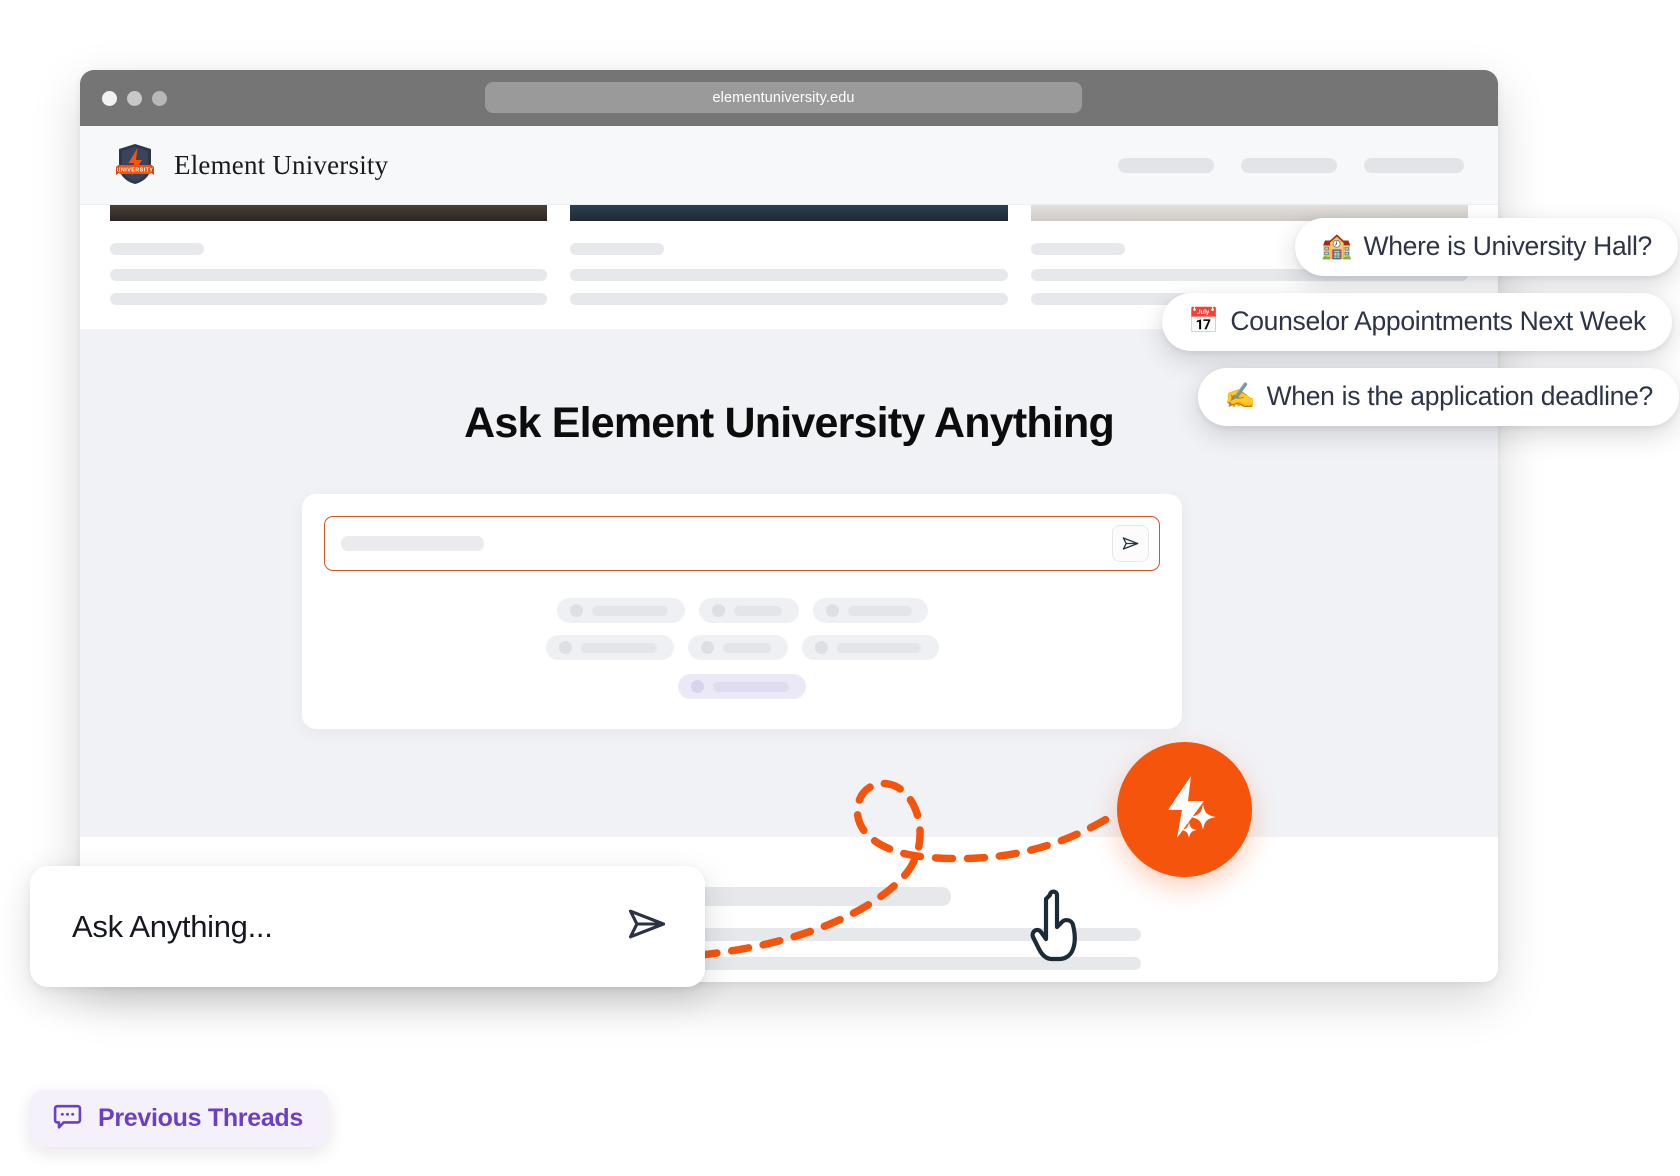 Image resolution: width=1680 pixels, height=1176 pixels. I want to click on svg-text: UNIVERSITY, so click(135, 170).